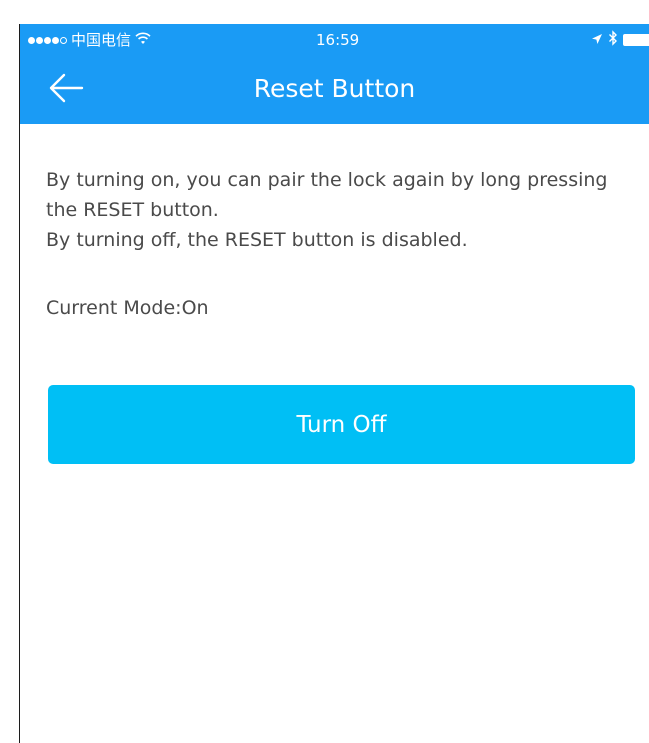 This screenshot has width=649, height=743. What do you see at coordinates (101, 40) in the screenshot?
I see `carrier-name: 中国电信` at bounding box center [101, 40].